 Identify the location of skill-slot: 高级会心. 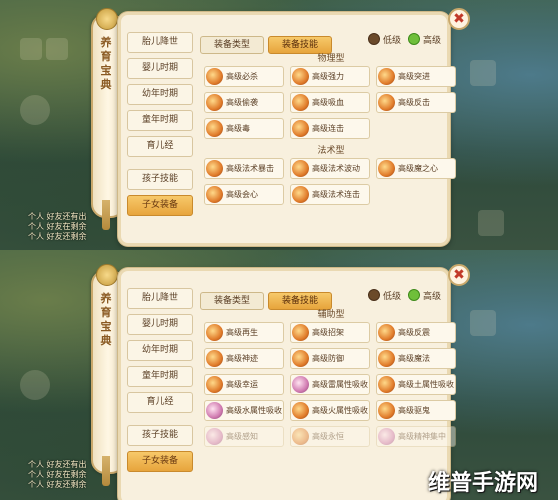
(244, 194).